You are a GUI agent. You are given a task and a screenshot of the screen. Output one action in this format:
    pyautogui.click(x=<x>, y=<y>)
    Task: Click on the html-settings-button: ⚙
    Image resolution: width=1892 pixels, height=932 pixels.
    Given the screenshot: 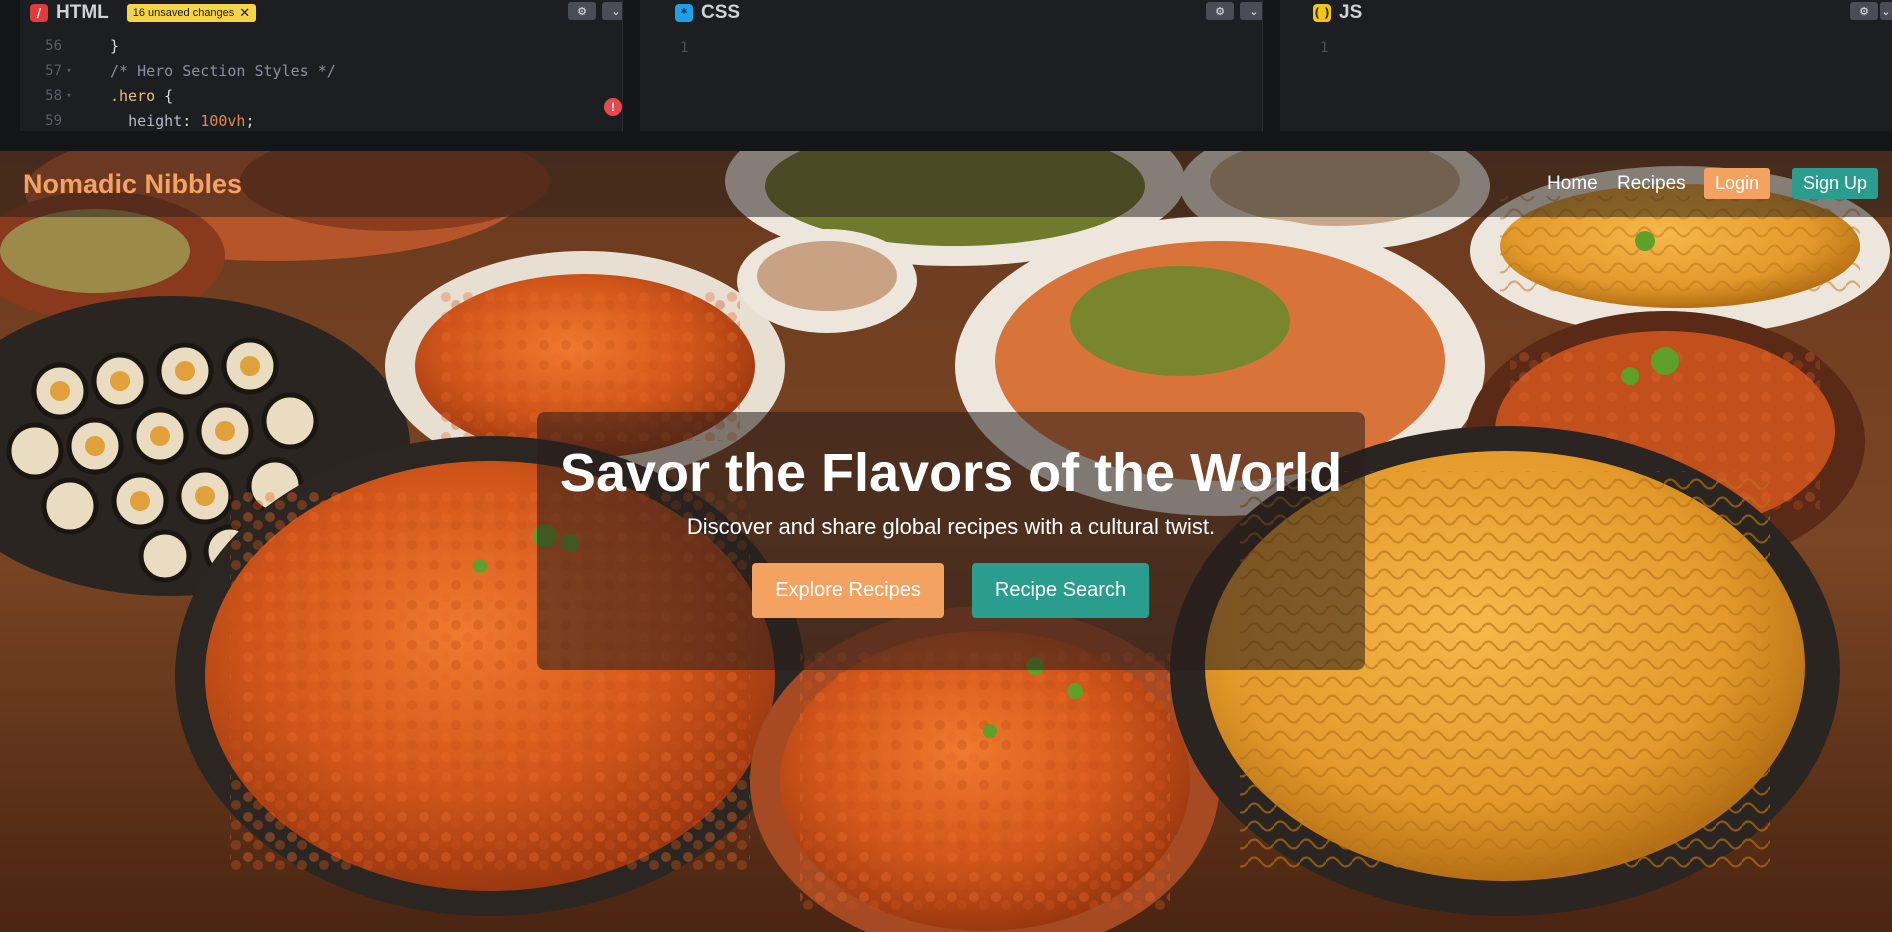 What is the action you would take?
    pyautogui.click(x=582, y=11)
    